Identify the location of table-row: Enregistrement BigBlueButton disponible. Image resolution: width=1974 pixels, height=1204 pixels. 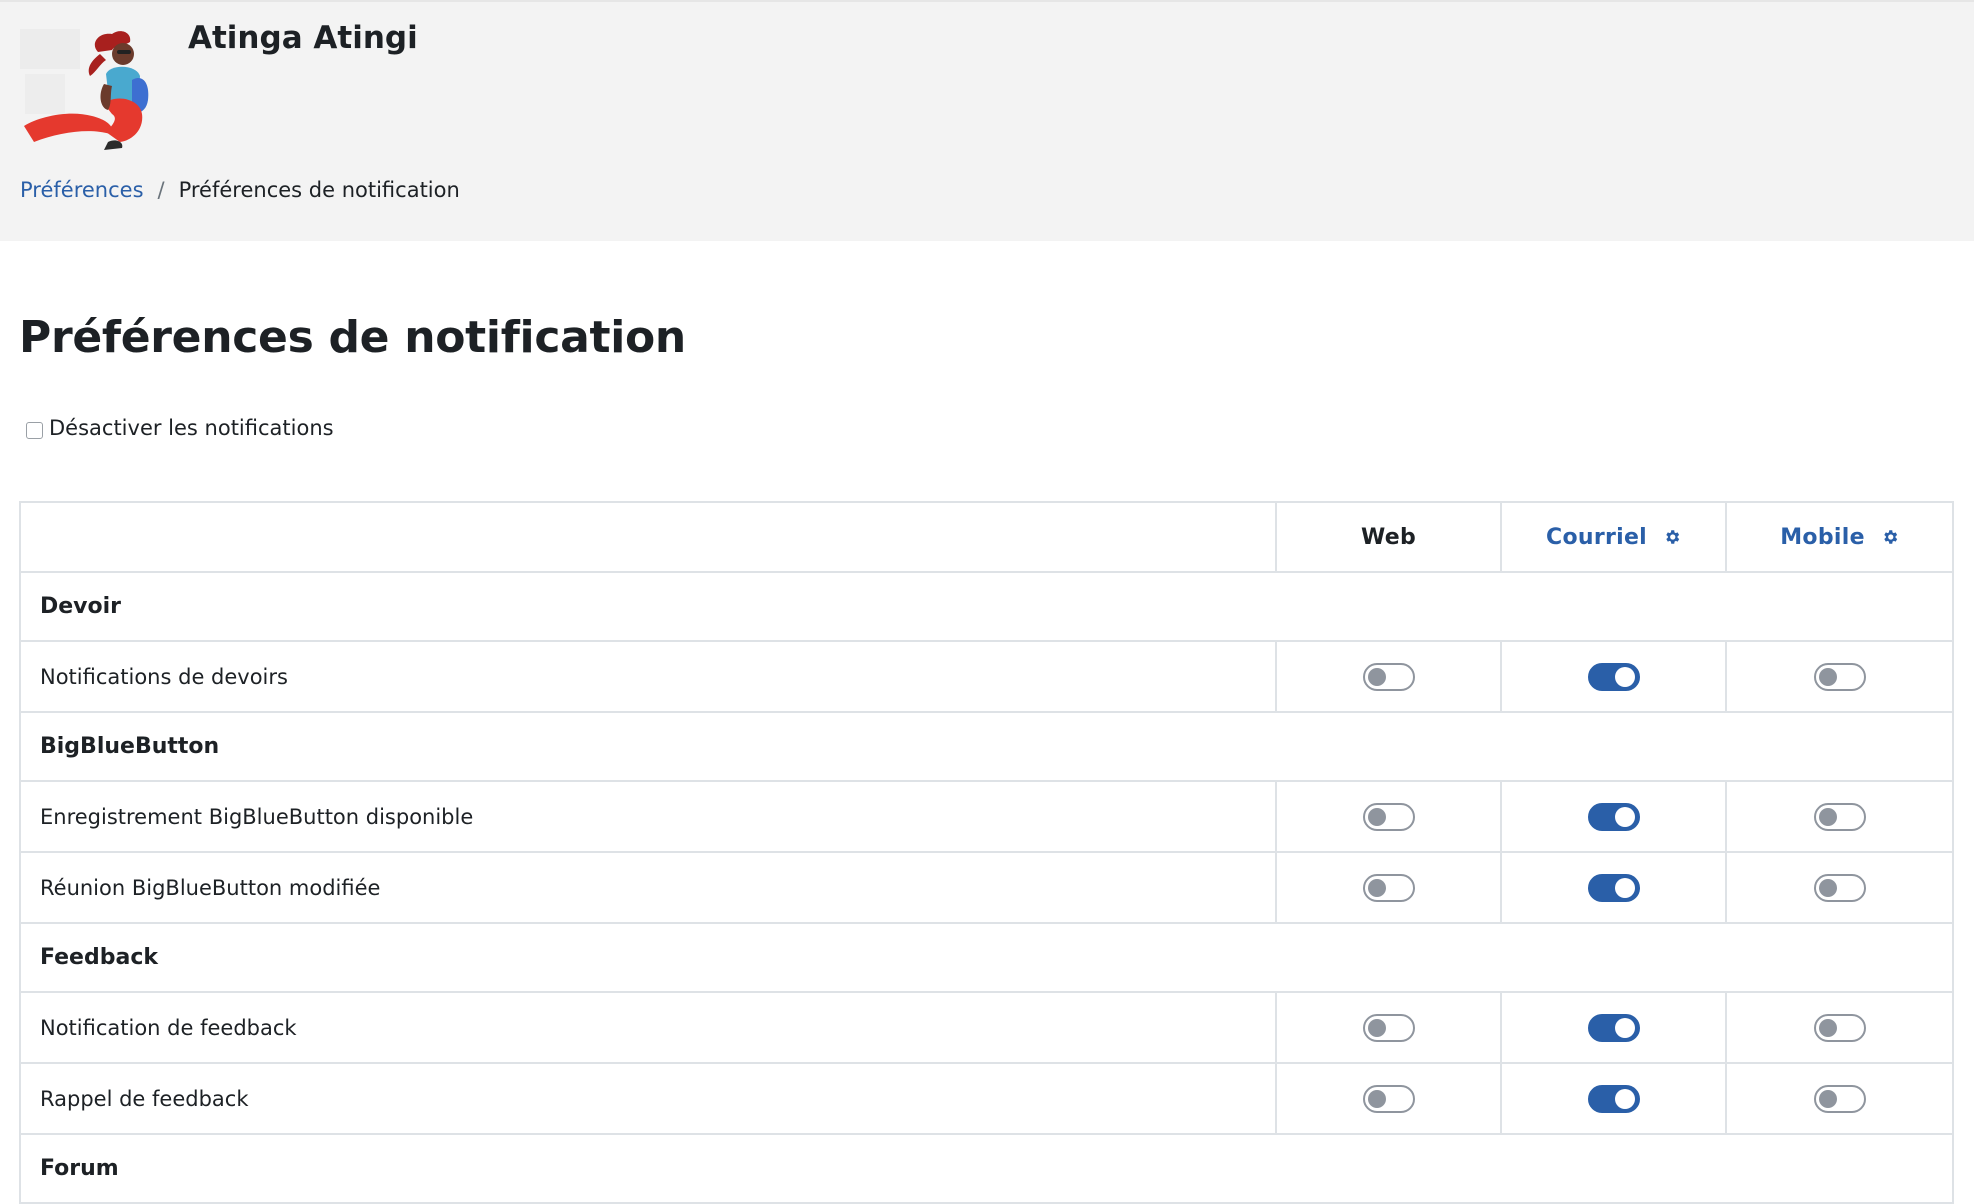
(986, 816).